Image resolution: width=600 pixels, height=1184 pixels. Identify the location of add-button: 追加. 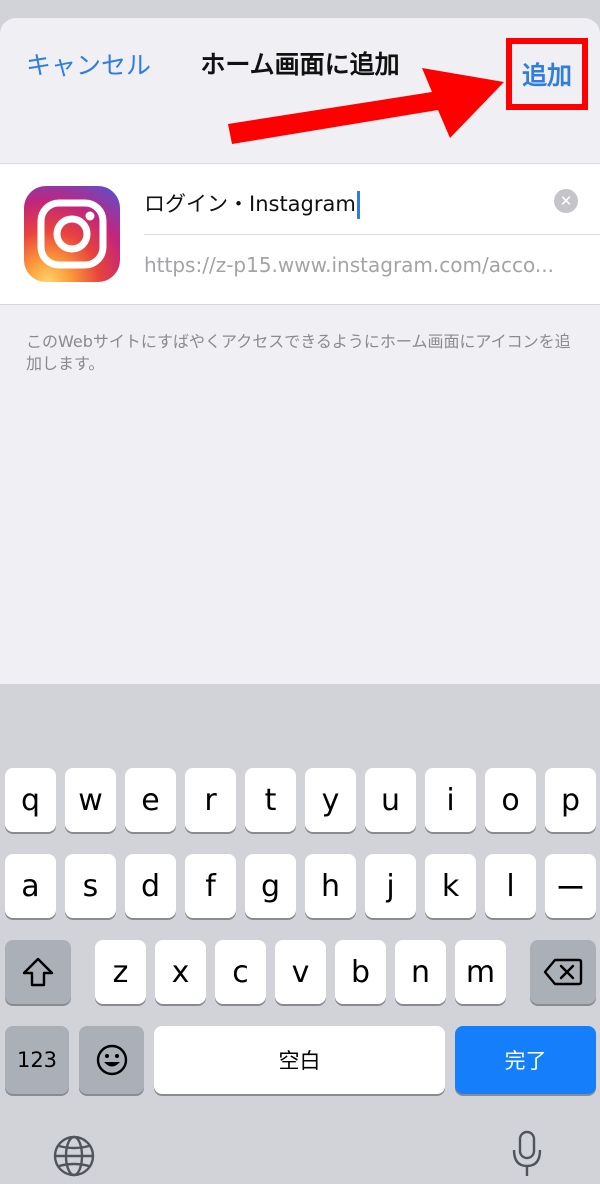
(547, 74).